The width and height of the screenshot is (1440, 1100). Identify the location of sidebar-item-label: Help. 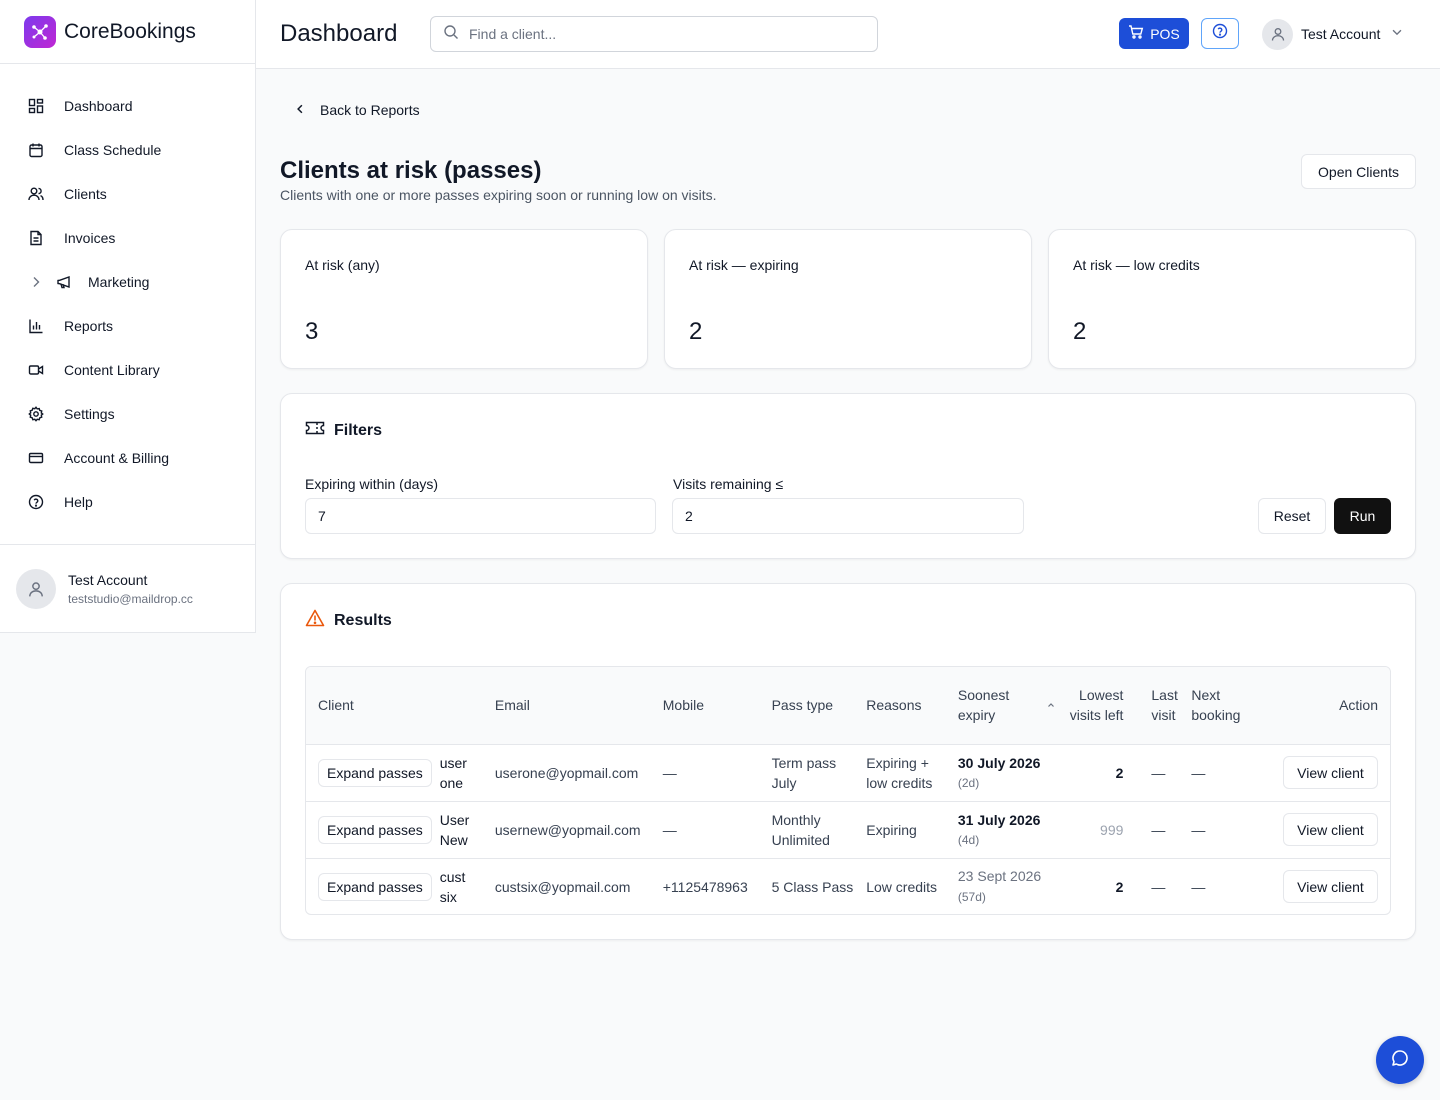
(78, 502).